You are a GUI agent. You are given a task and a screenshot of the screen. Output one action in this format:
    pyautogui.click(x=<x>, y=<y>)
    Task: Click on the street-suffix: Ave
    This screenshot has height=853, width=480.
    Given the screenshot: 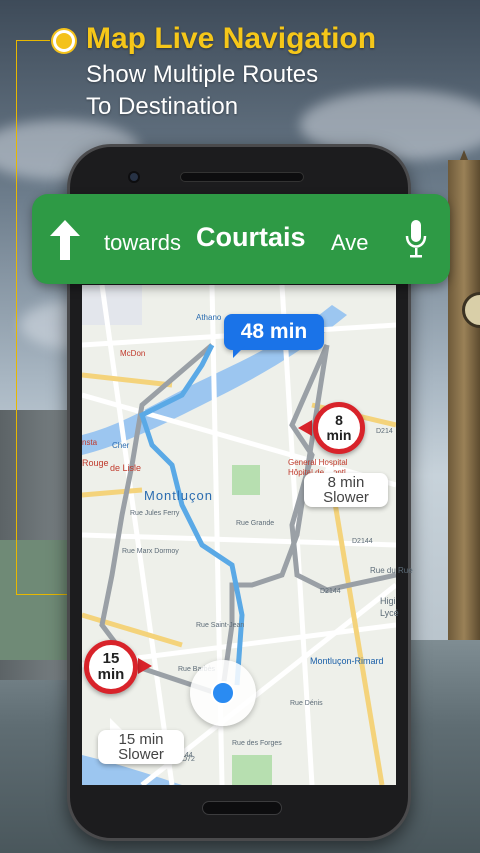 What is the action you would take?
    pyautogui.click(x=350, y=242)
    